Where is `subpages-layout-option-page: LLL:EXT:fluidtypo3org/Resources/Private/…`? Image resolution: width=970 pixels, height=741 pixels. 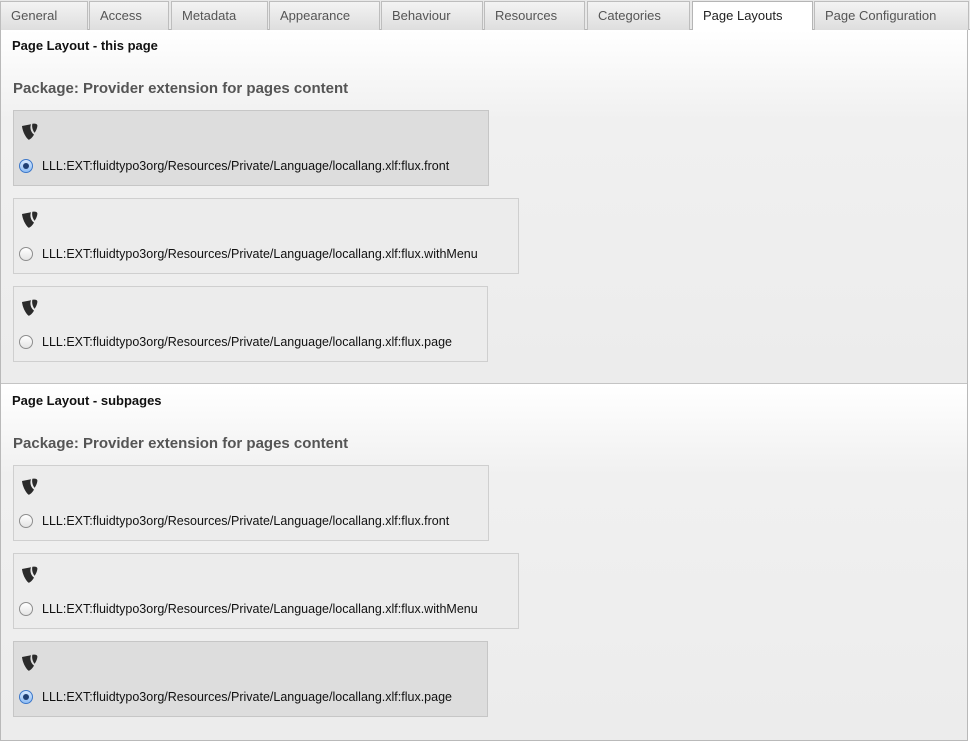
subpages-layout-option-page: LLL:EXT:fluidtypo3org/Resources/Private/… is located at coordinates (250, 679).